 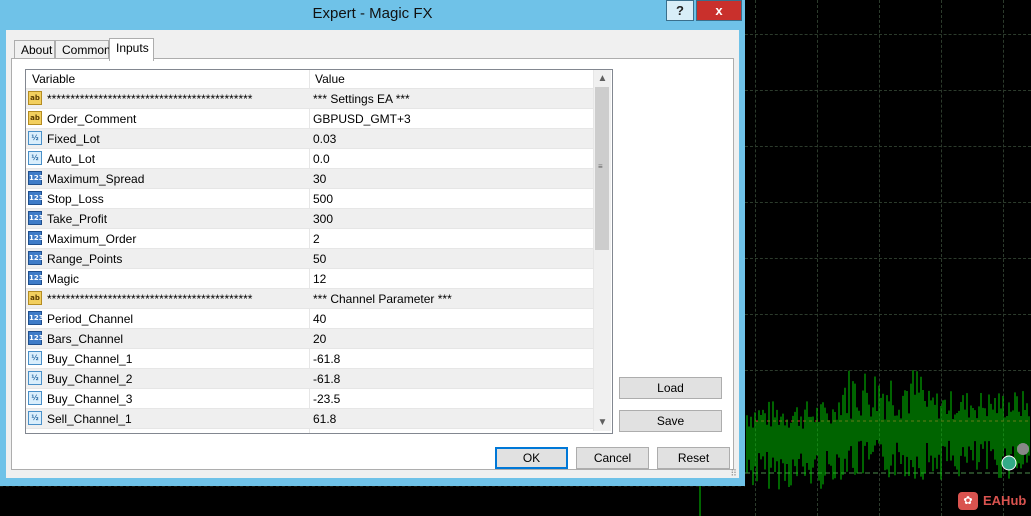 What do you see at coordinates (90, 359) in the screenshot?
I see `variable-name: Buy_Channel_1` at bounding box center [90, 359].